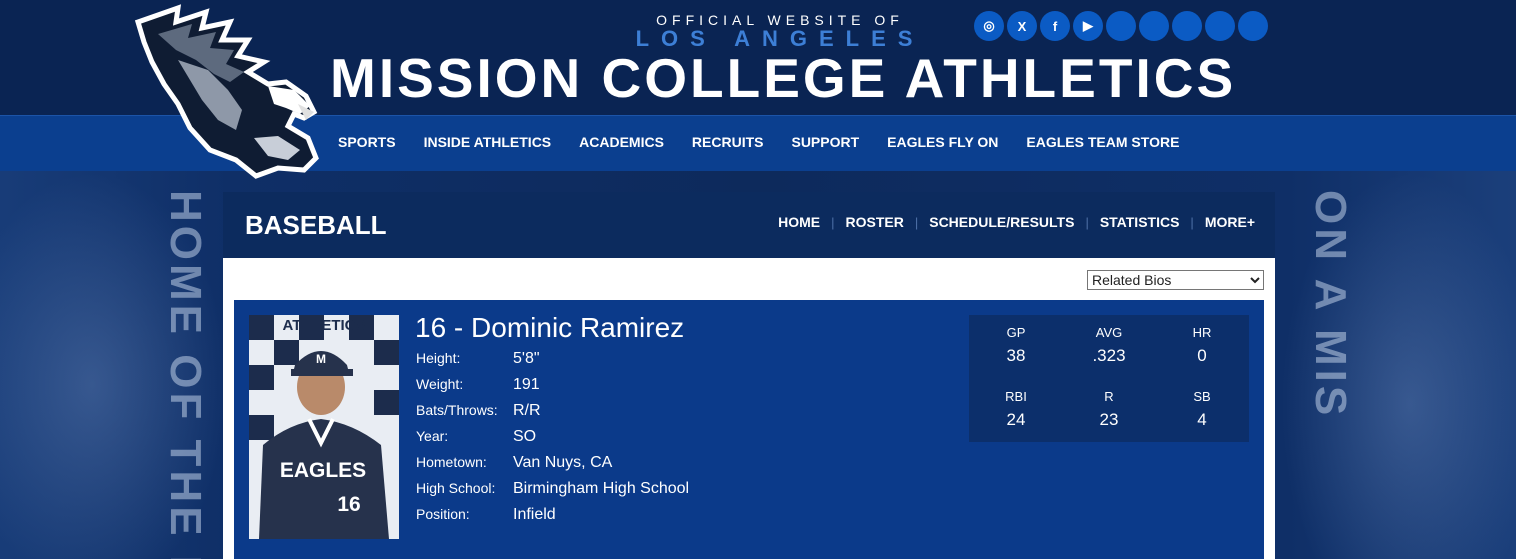 The image size is (1516, 559). I want to click on svg-text: M, so click(321, 359).